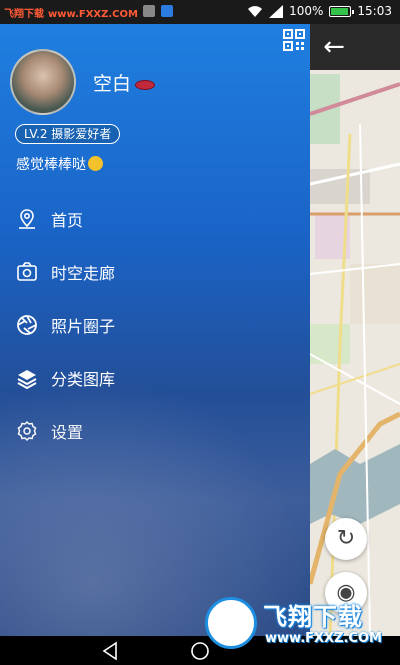 This screenshot has width=400, height=665. Describe the element at coordinates (155, 430) in the screenshot. I see `menu-item-settings: 设置` at that location.